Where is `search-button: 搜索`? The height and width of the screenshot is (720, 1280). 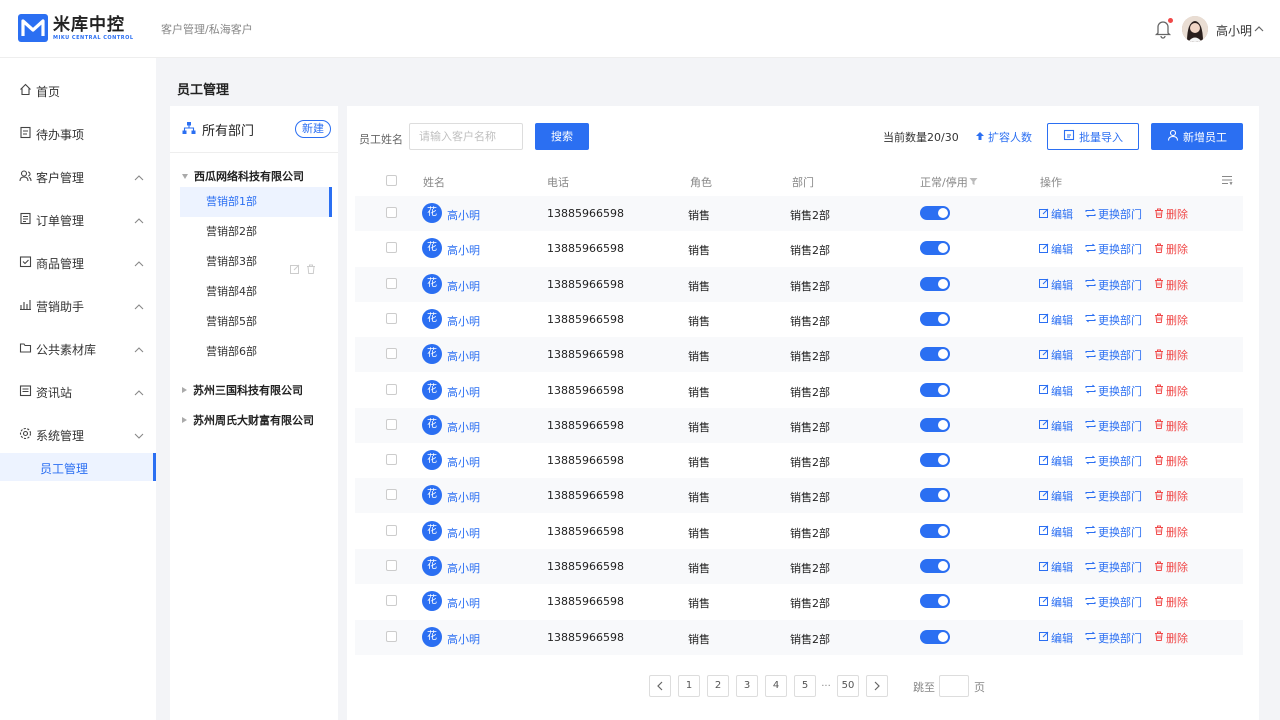
search-button: 搜索 is located at coordinates (562, 136).